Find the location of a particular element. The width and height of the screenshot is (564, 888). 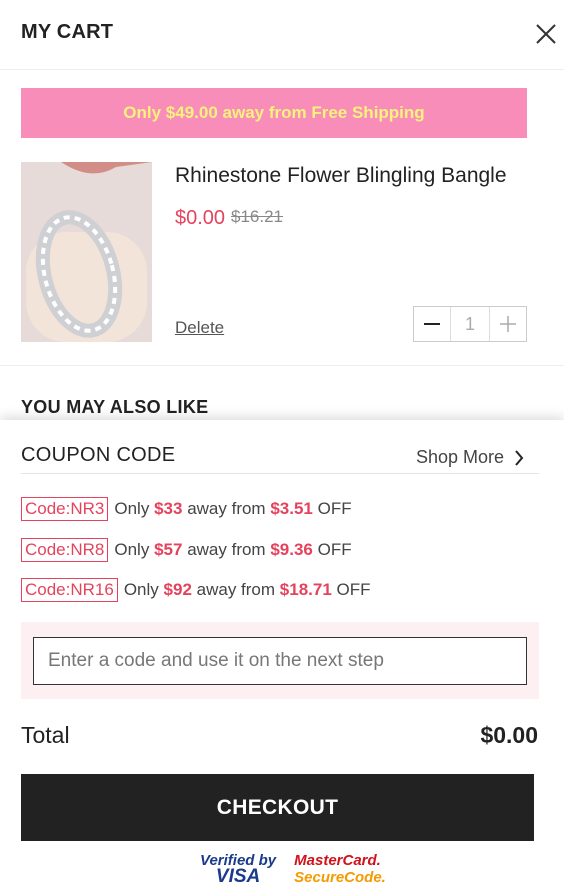

close-icon is located at coordinates (546, 34).